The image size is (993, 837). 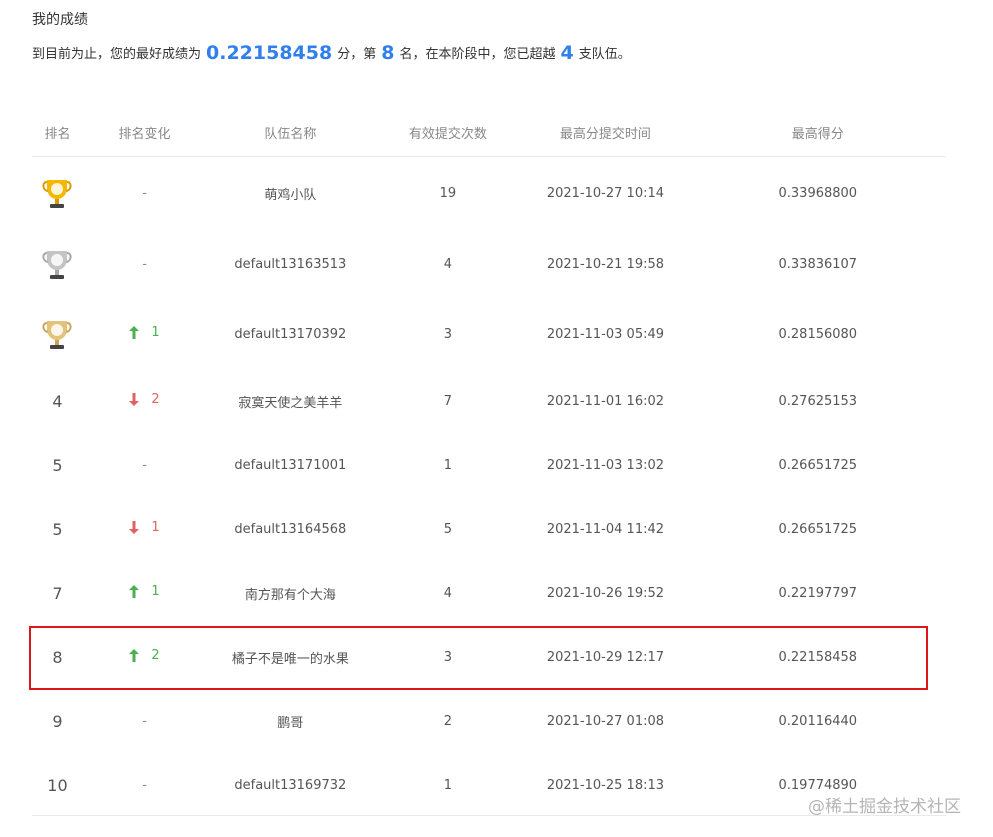 I want to click on rank-number: 4, so click(x=57, y=401).